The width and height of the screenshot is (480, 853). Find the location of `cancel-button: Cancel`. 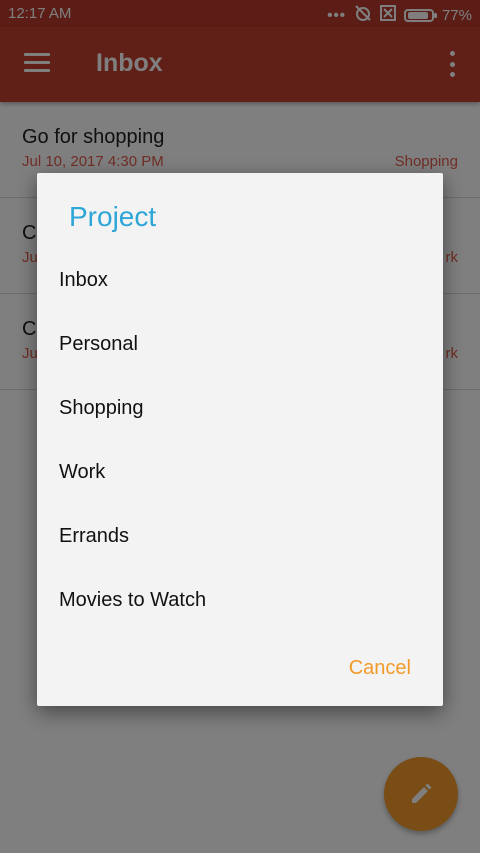

cancel-button: Cancel is located at coordinates (380, 668).